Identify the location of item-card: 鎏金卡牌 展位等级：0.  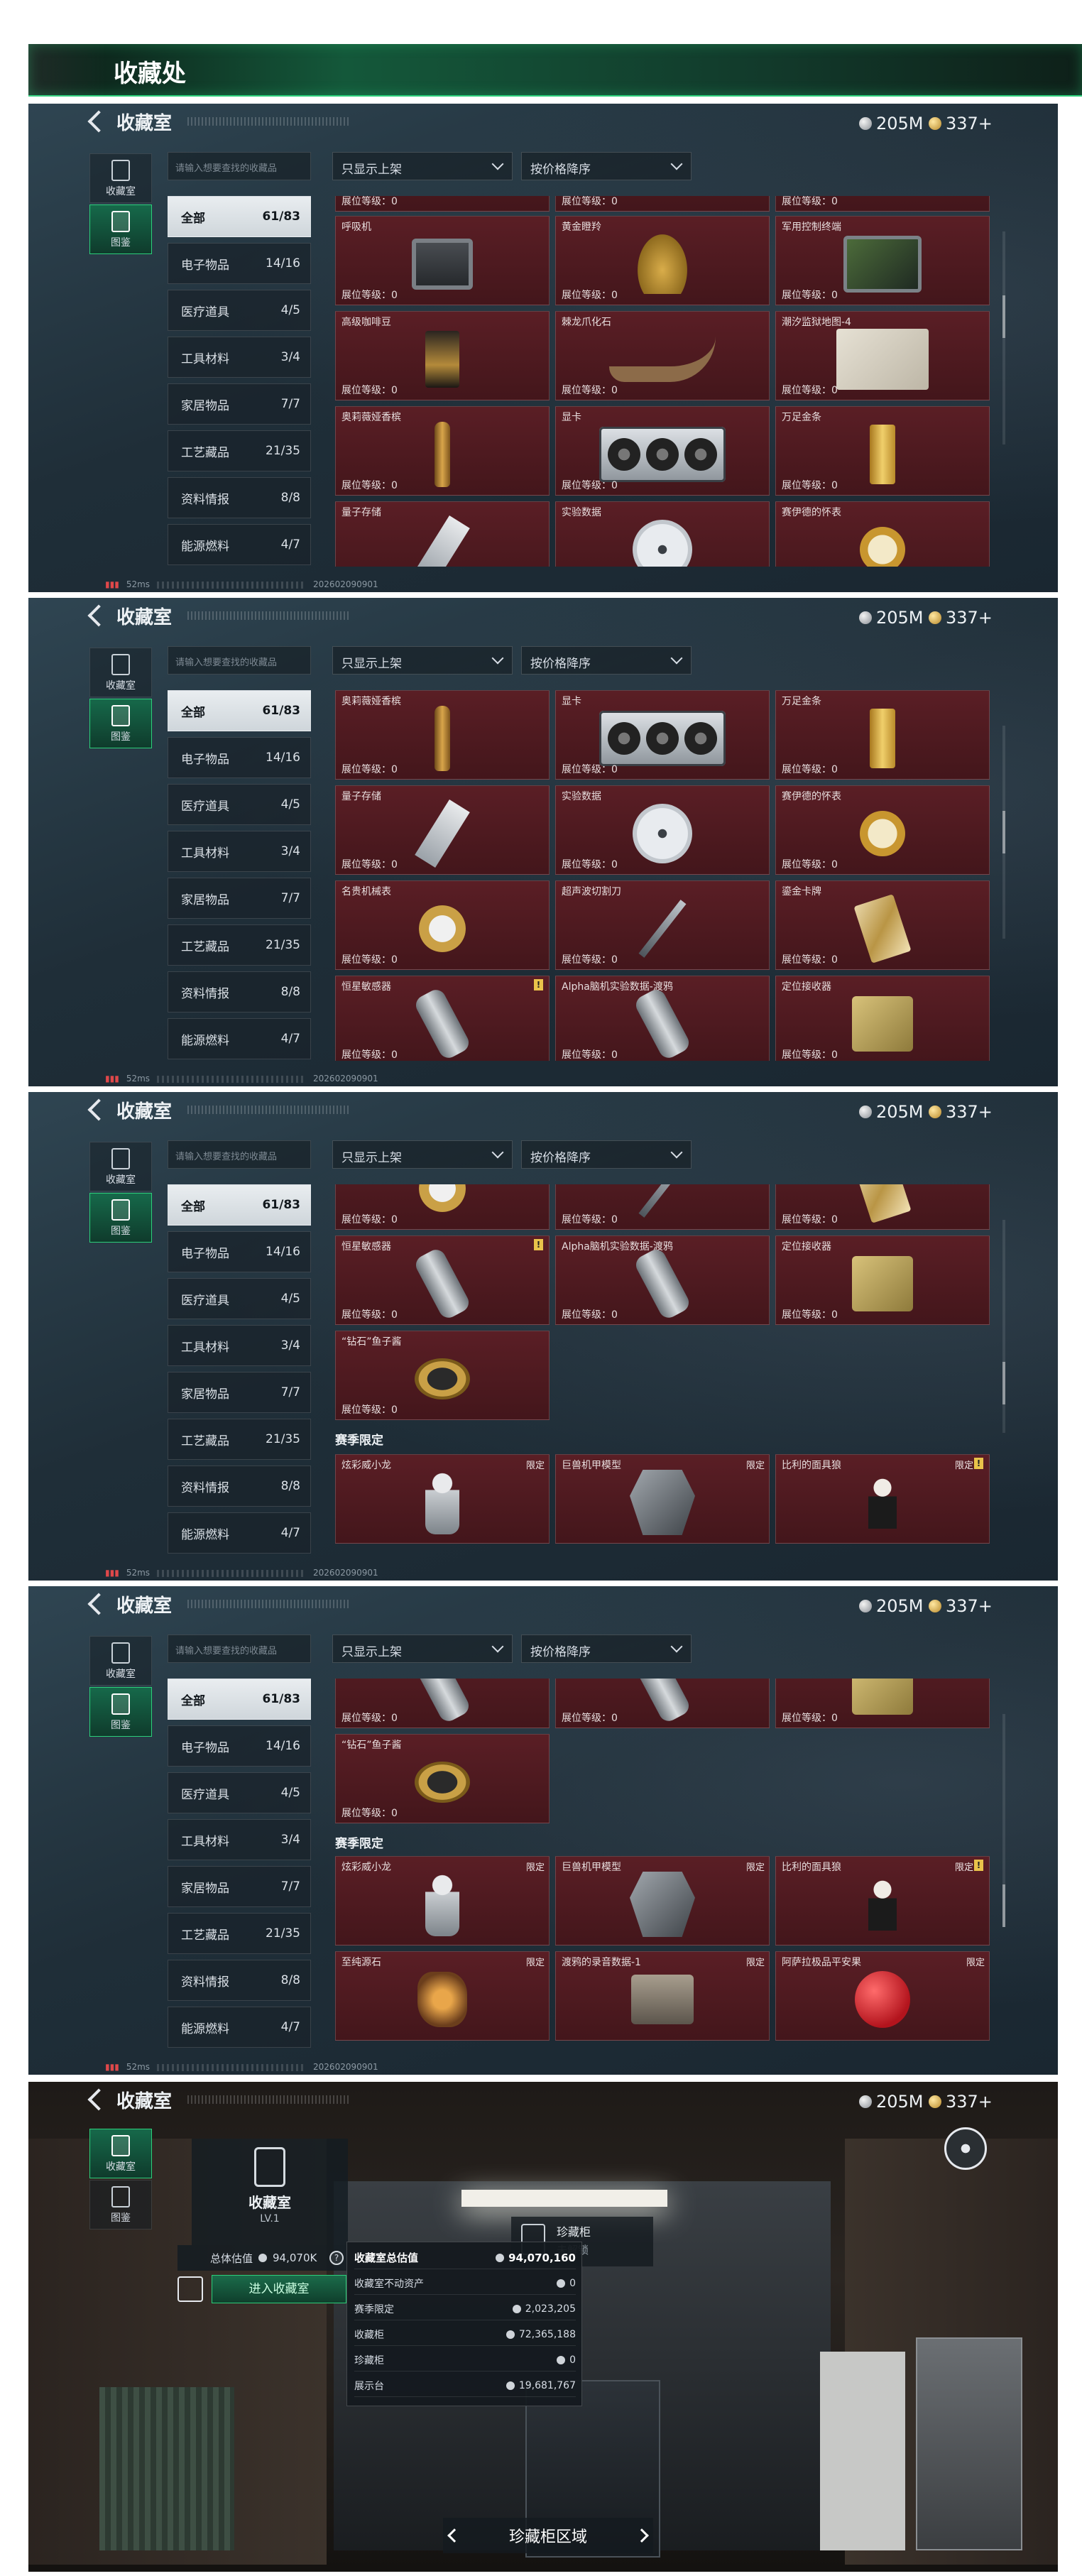
(882, 925).